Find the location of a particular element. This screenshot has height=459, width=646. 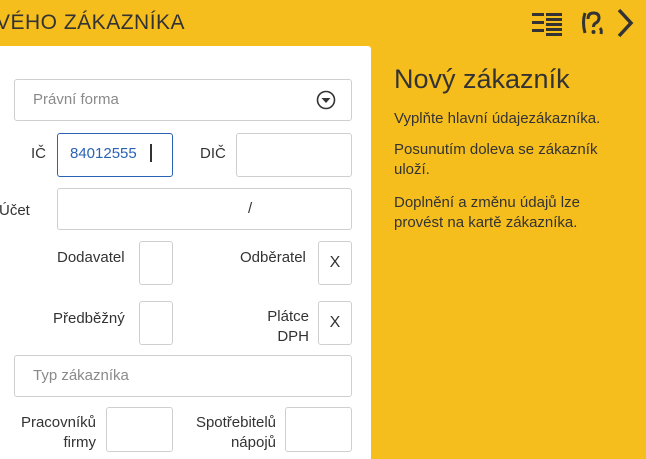

account-label: Účet is located at coordinates (15, 210).